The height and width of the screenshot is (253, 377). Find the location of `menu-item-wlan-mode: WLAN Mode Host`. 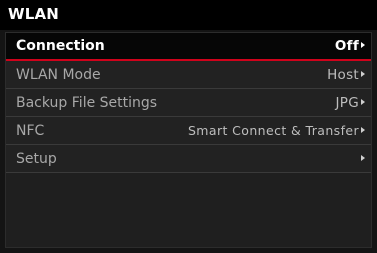

menu-item-wlan-mode: WLAN Mode Host is located at coordinates (188, 75).